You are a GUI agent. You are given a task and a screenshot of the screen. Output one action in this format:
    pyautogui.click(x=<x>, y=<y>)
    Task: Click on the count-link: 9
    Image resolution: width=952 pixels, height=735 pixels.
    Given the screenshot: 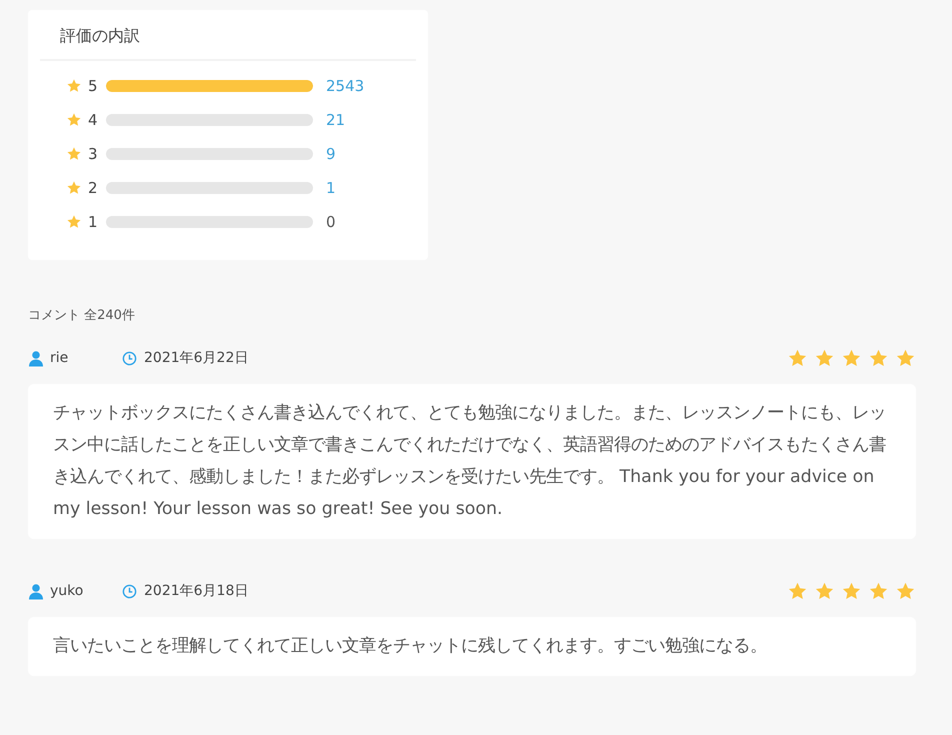 What is the action you would take?
    pyautogui.click(x=331, y=153)
    